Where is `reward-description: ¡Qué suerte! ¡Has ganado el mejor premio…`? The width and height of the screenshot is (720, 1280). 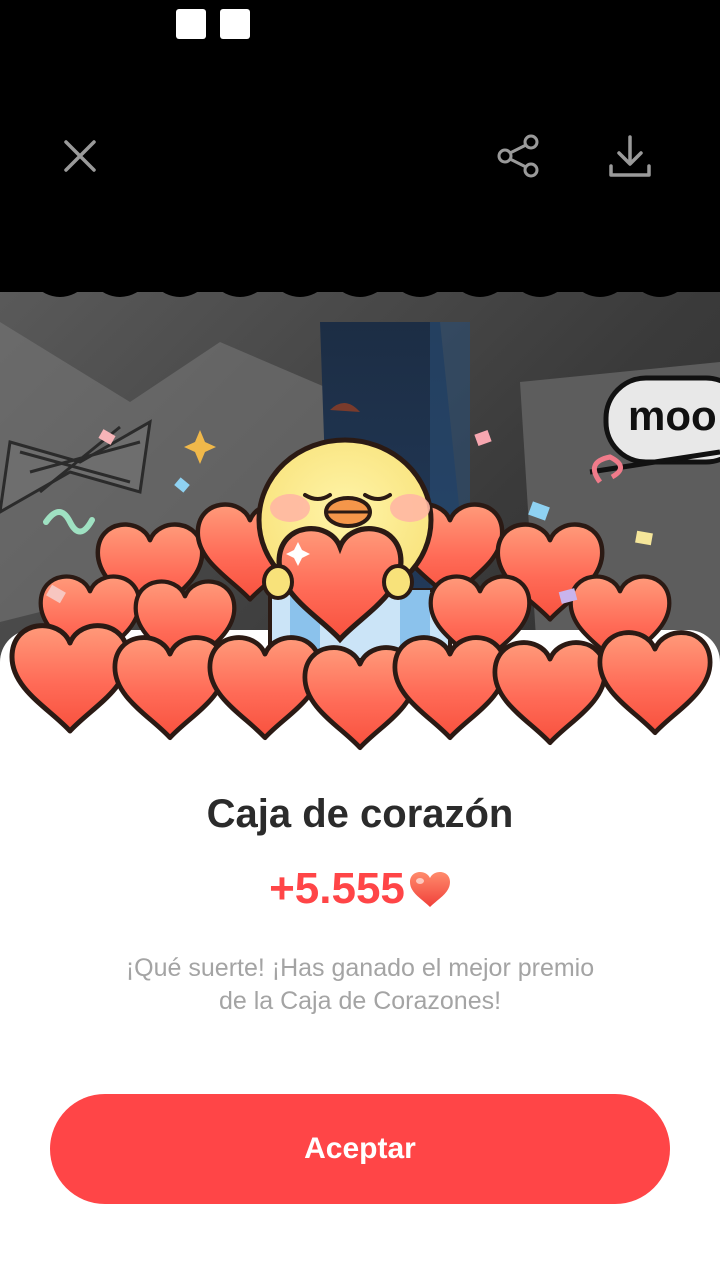
reward-description: ¡Qué suerte! ¡Has ganado el mejor premio… is located at coordinates (360, 984).